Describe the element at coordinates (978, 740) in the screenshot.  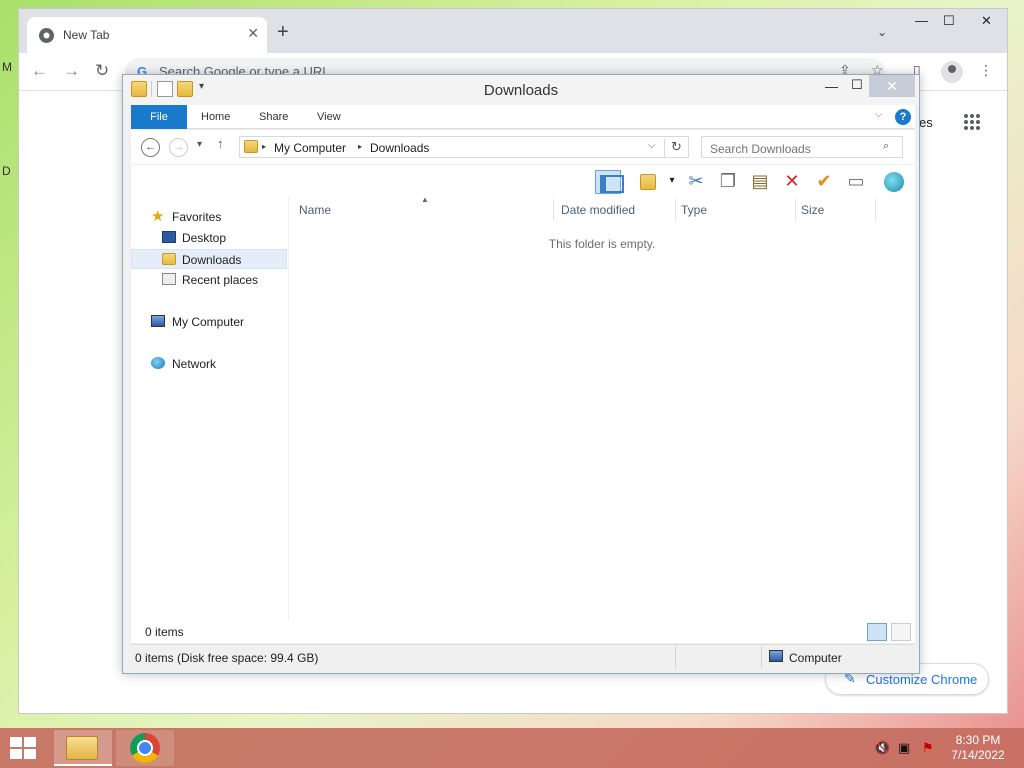
I see `clock-time: 8:30 PM` at that location.